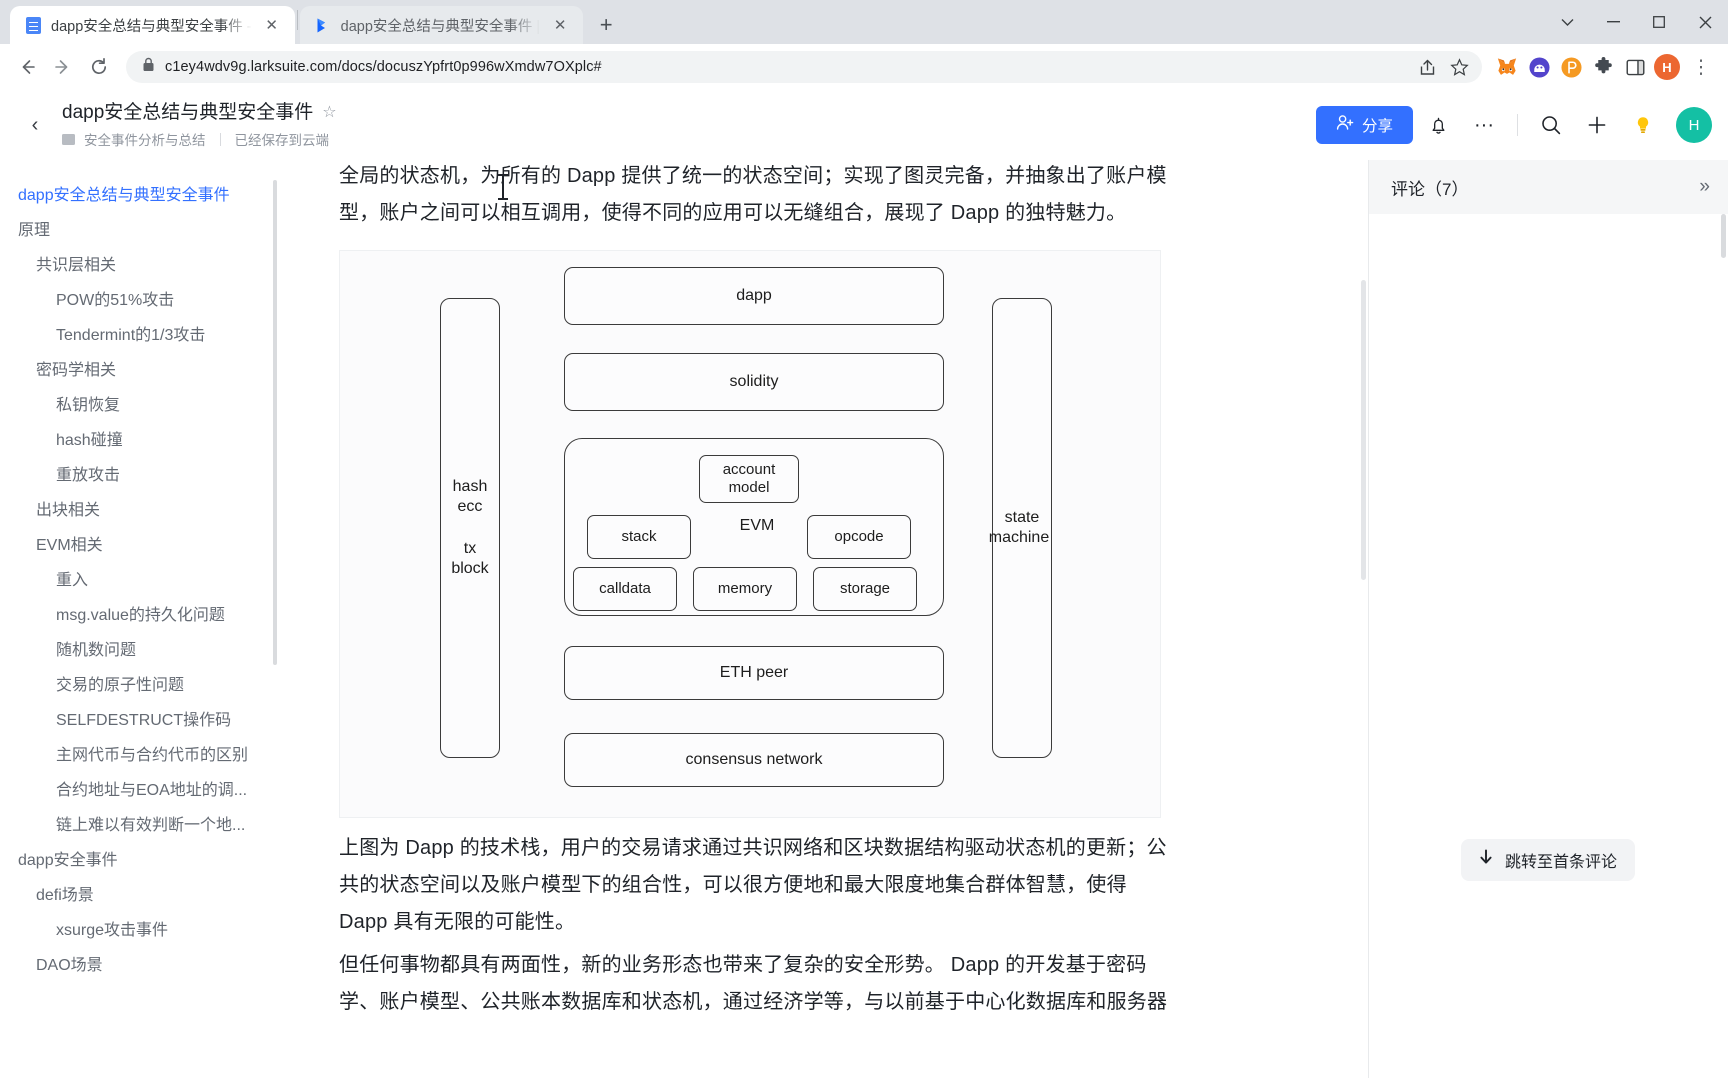  What do you see at coordinates (1548, 860) in the screenshot?
I see `jump-to-first-comment-button: 跳转至首条评论` at bounding box center [1548, 860].